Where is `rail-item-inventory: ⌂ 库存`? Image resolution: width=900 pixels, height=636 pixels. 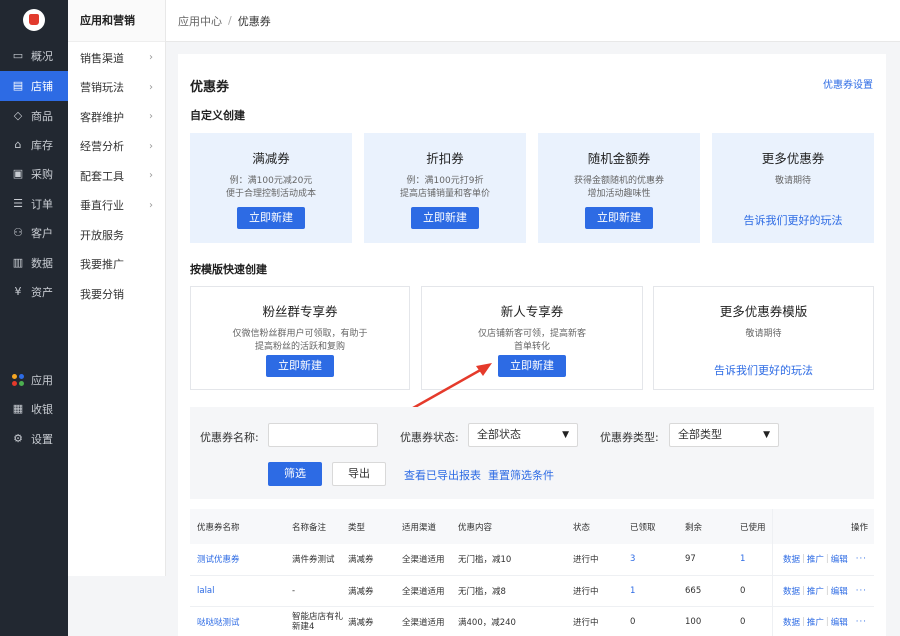 rail-item-inventory: ⌂ 库存 is located at coordinates (34, 145).